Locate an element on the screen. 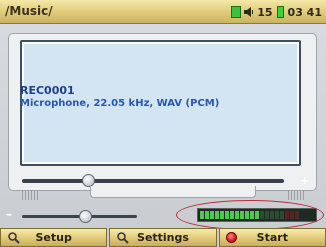 Image resolution: width=326 pixels, height=247 pixels. record-icon is located at coordinates (231, 237).